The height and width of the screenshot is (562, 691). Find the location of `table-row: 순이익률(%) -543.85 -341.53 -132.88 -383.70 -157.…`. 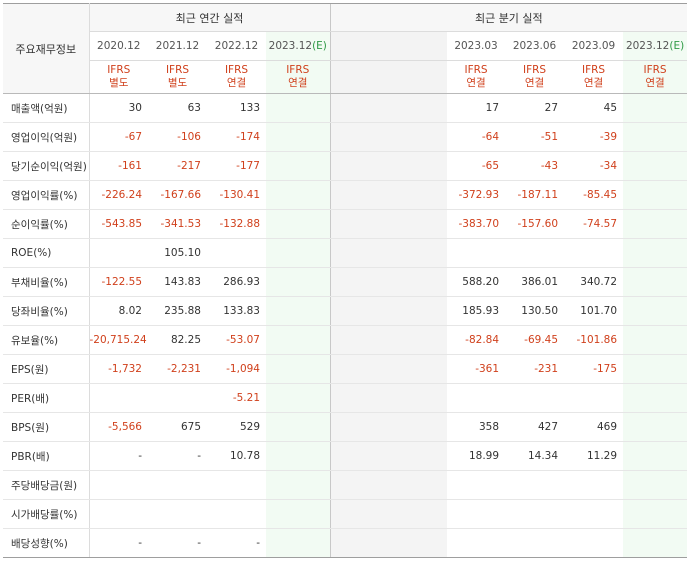

table-row: 순이익률(%) -543.85 -341.53 -132.88 -383.70 -157.… is located at coordinates (345, 224).